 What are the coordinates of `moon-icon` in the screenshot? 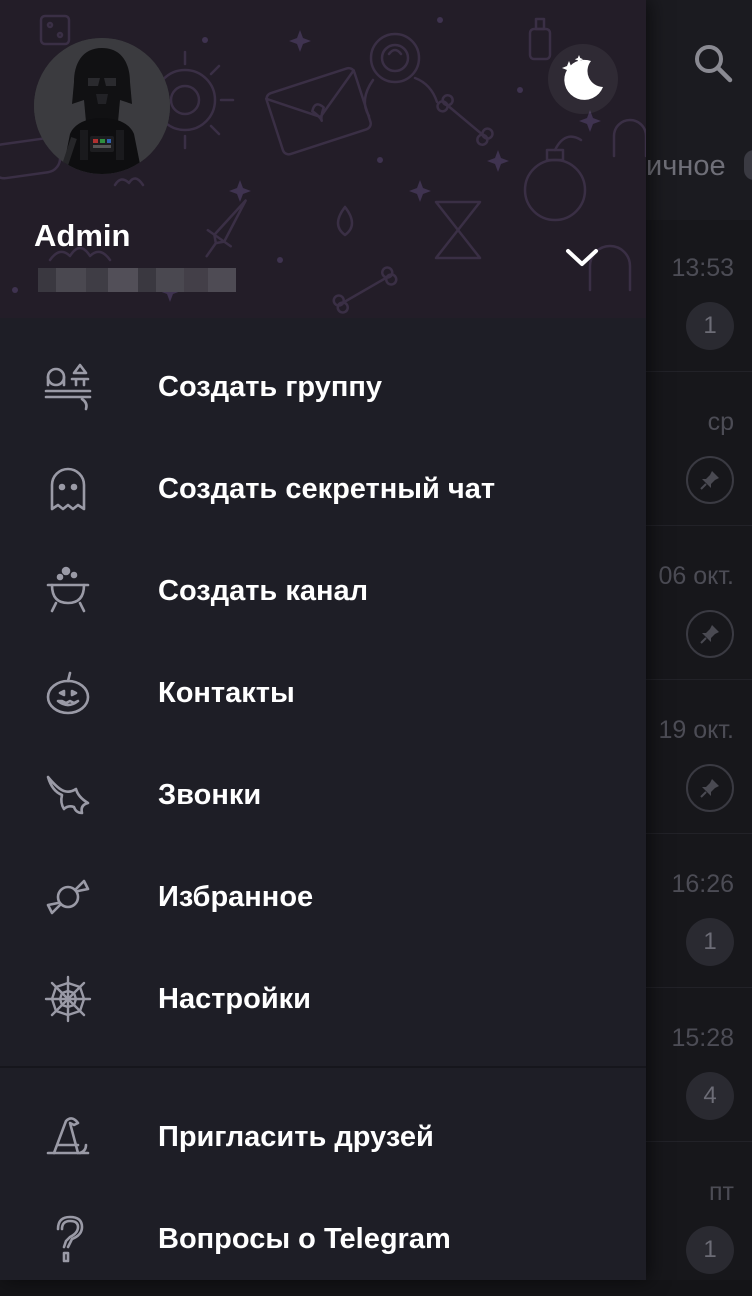 It's located at (582, 77).